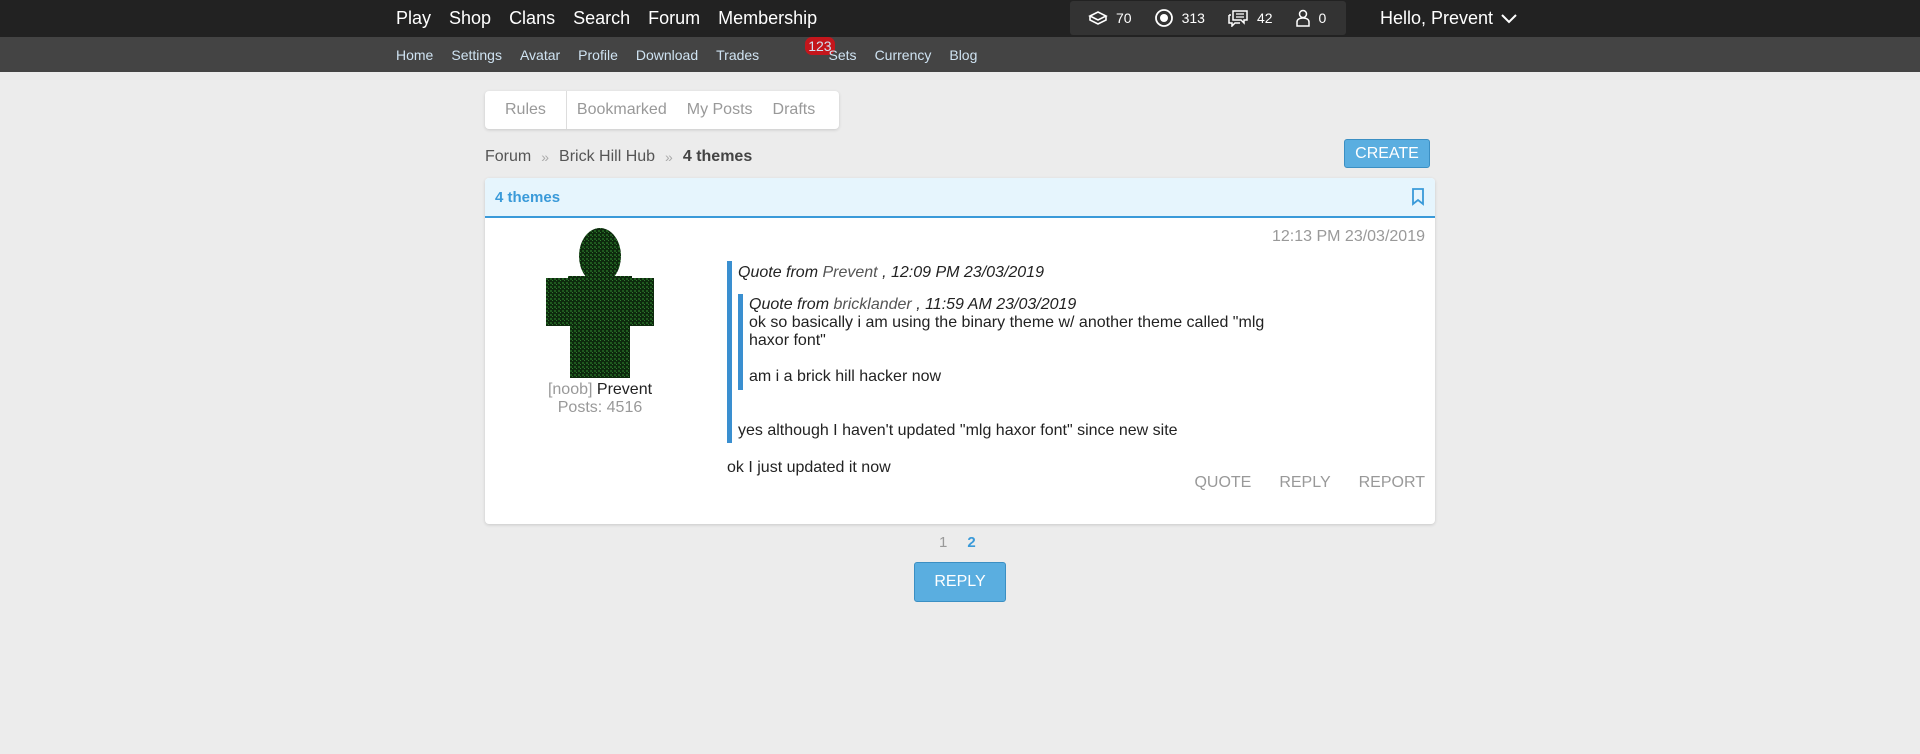 The width and height of the screenshot is (1920, 754). Describe the element at coordinates (872, 304) in the screenshot. I see `nested-quote-author: bricklander` at that location.